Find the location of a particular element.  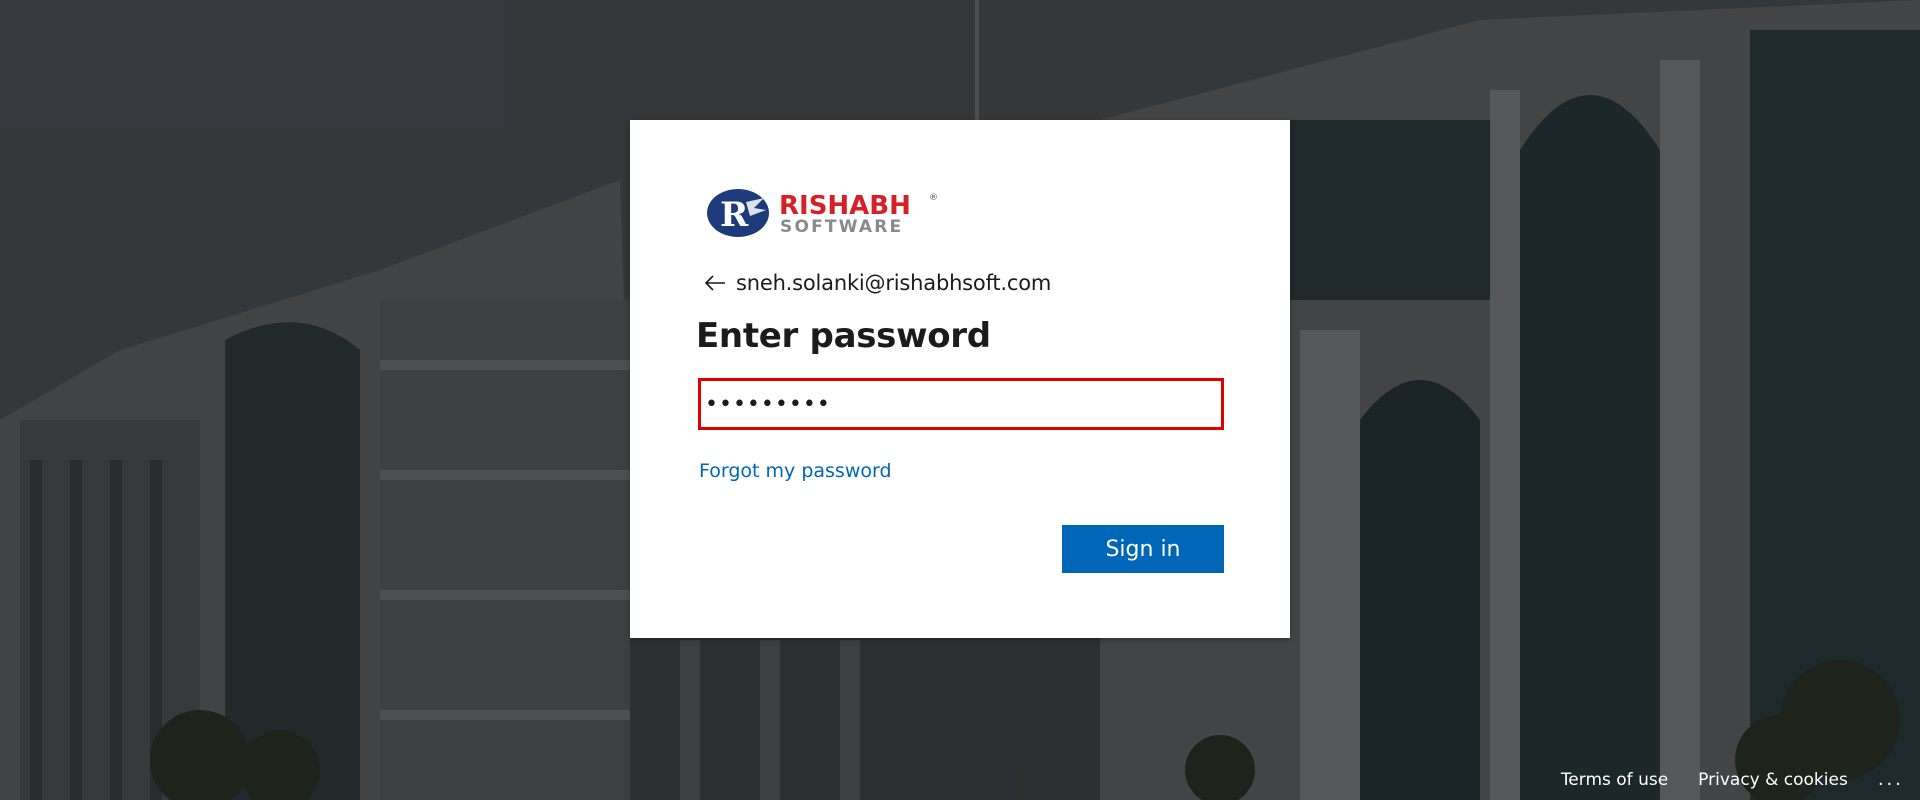

company-logo: R RISHABH ® SOFTWARE is located at coordinates (826, 213).